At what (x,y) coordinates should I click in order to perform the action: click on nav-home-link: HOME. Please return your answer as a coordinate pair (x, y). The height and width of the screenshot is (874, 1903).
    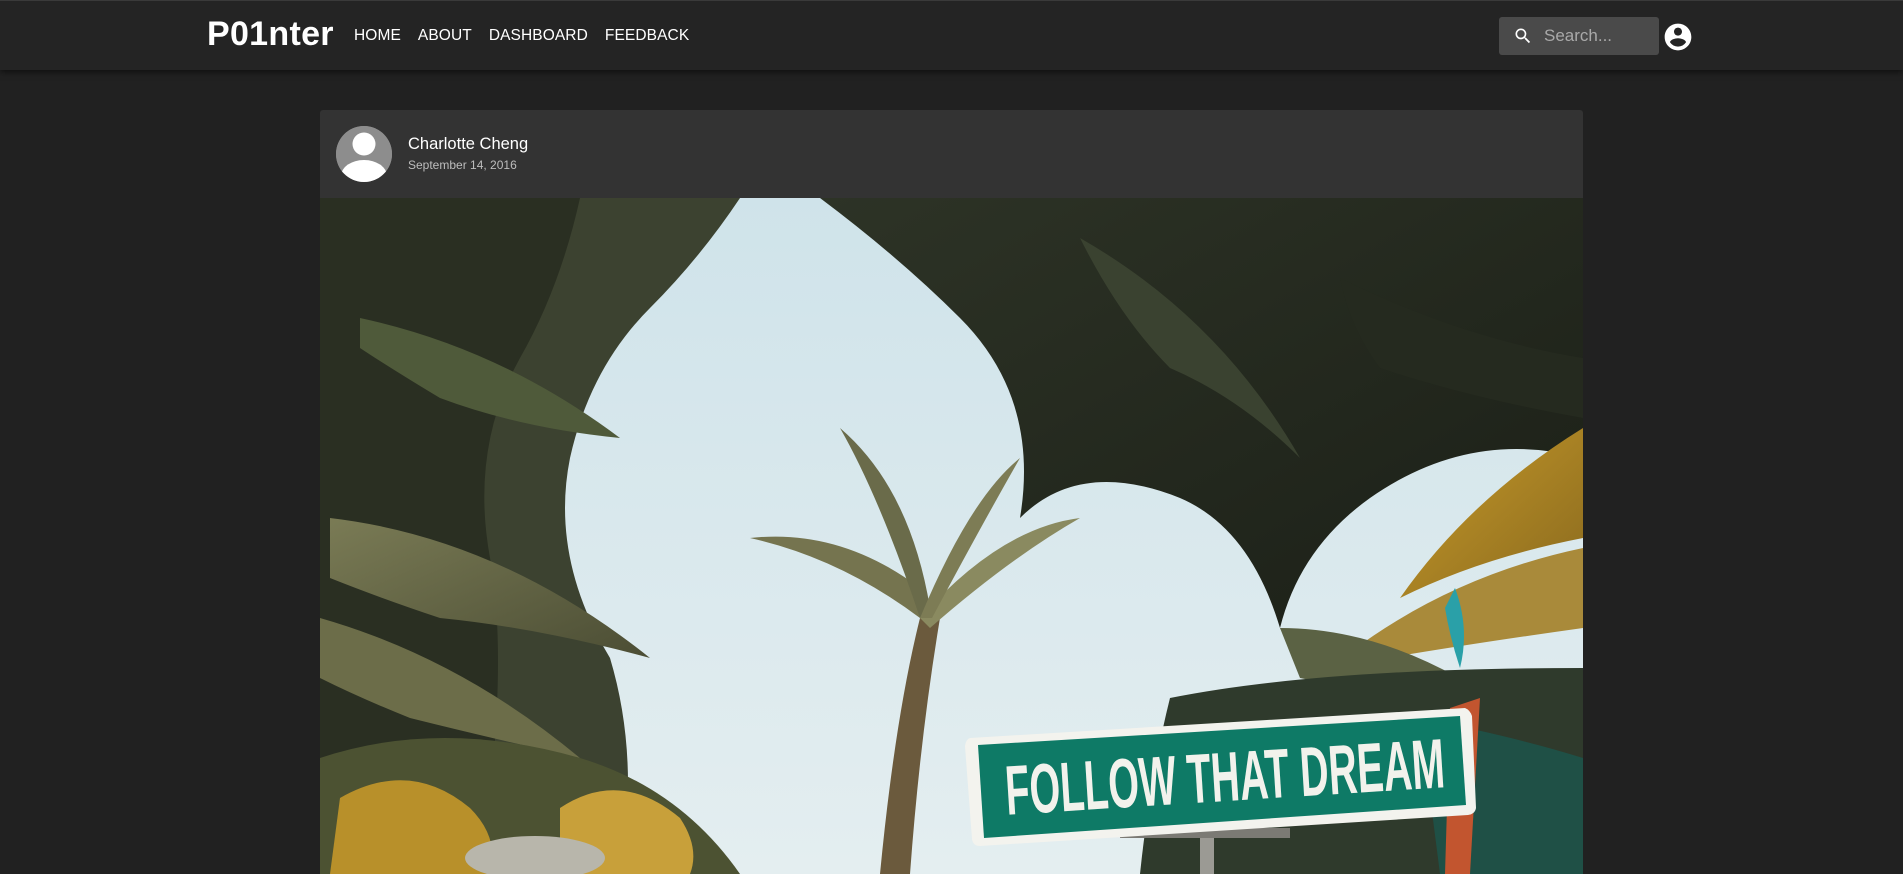
    Looking at the image, I should click on (377, 36).